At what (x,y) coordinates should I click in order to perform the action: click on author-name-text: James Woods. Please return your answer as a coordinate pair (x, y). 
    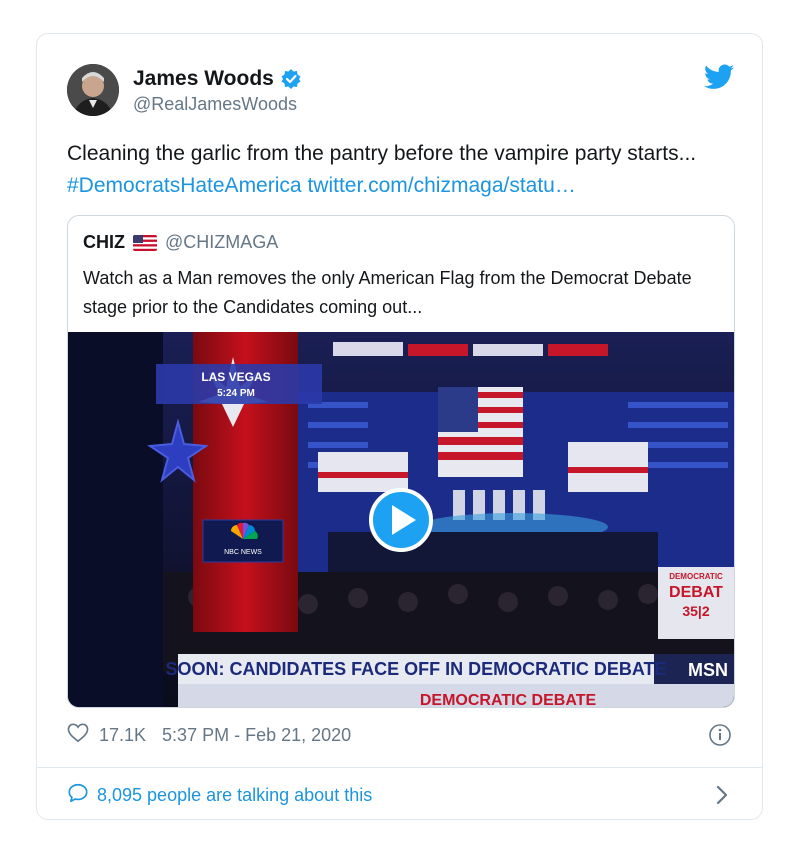
    Looking at the image, I should click on (203, 79).